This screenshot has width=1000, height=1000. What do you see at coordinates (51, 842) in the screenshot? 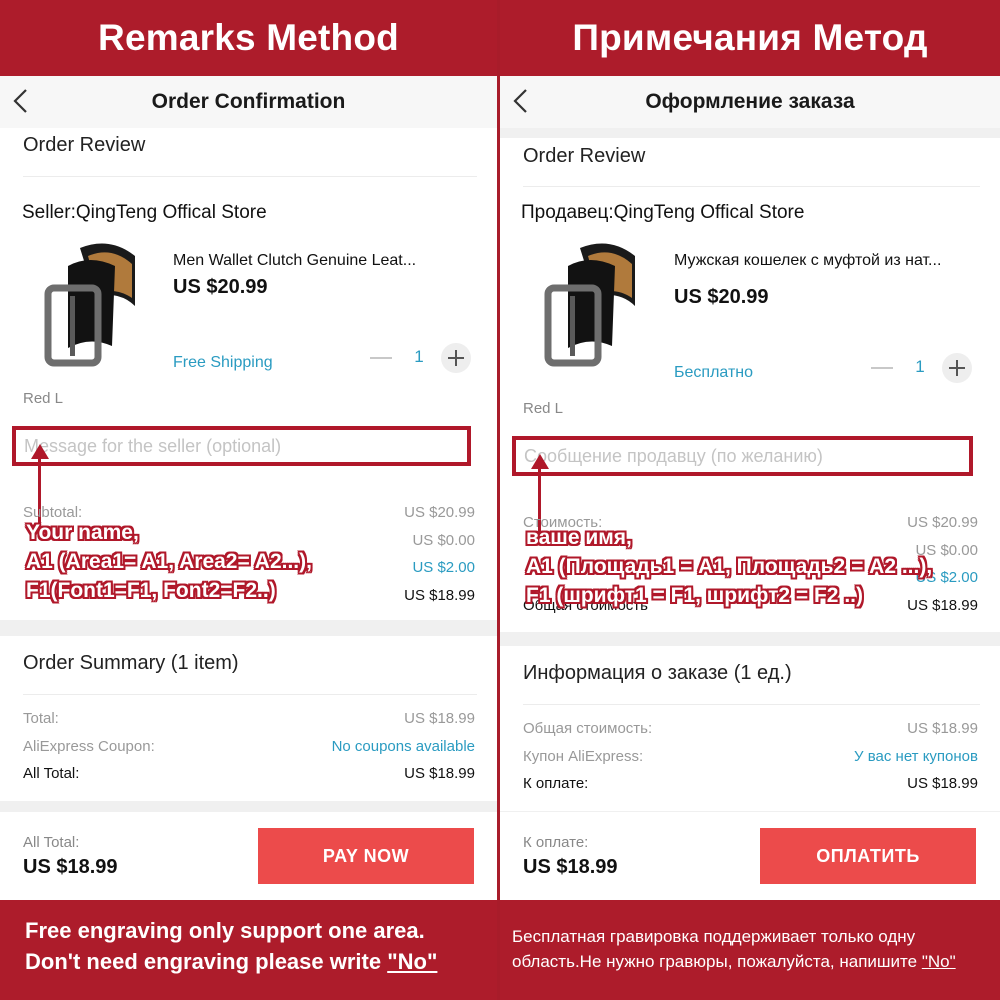
I see `bottom-total-label: All Total:` at bounding box center [51, 842].